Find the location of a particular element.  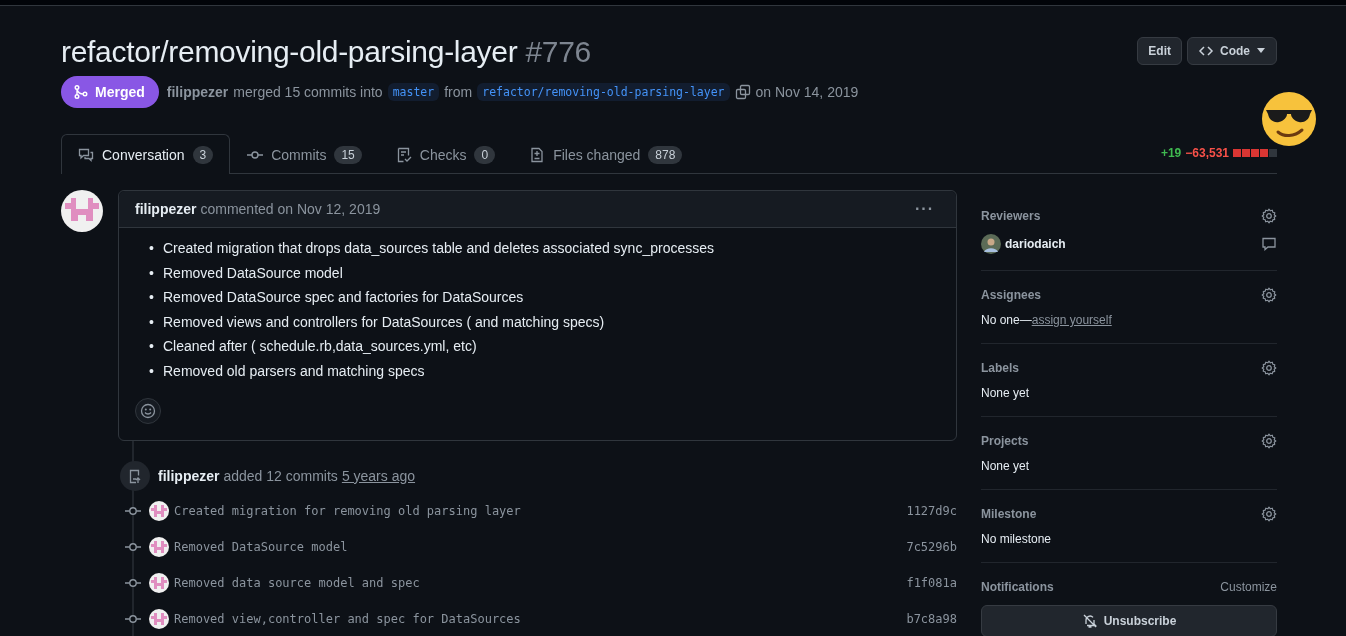

comment-author: filippezer is located at coordinates (166, 209).